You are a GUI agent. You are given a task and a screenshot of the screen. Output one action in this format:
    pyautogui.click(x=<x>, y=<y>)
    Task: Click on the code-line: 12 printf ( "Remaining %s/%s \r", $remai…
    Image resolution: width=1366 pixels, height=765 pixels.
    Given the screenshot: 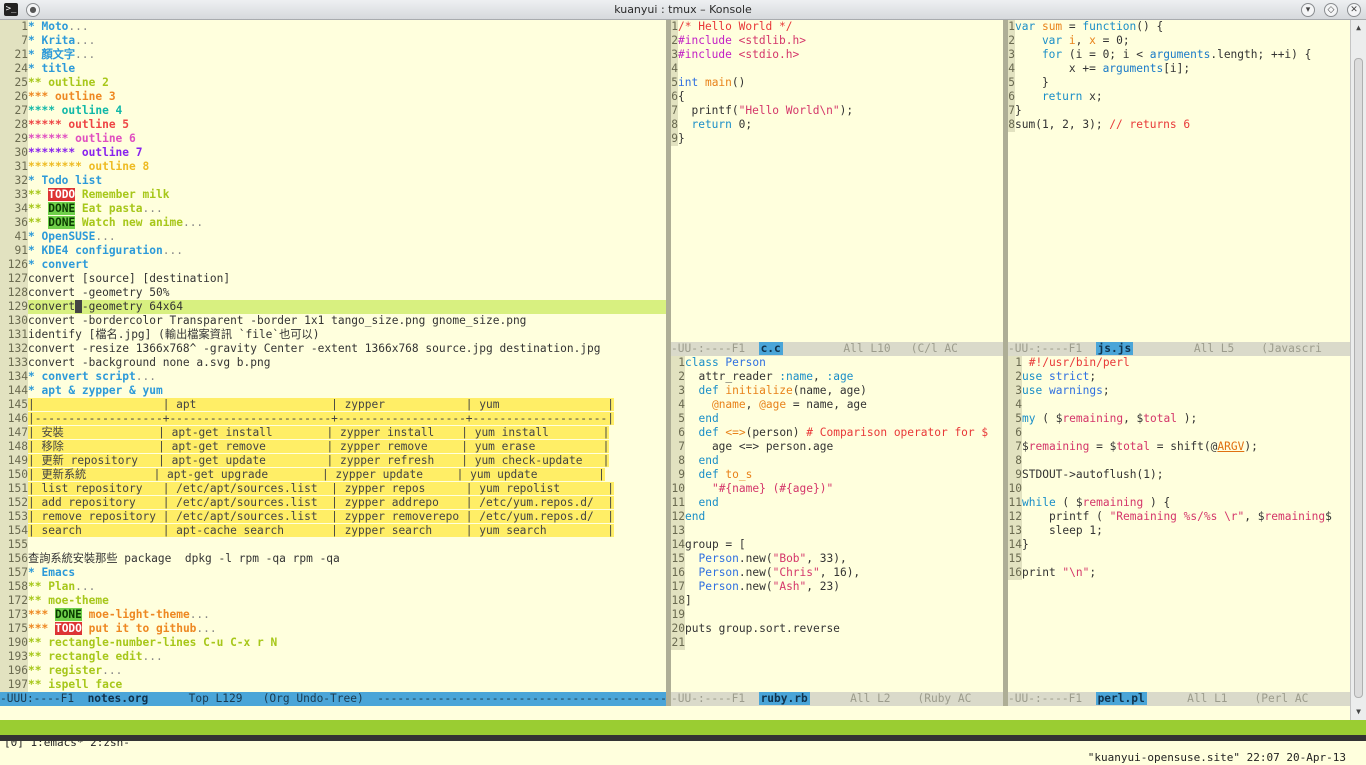 What is the action you would take?
    pyautogui.click(x=1179, y=517)
    